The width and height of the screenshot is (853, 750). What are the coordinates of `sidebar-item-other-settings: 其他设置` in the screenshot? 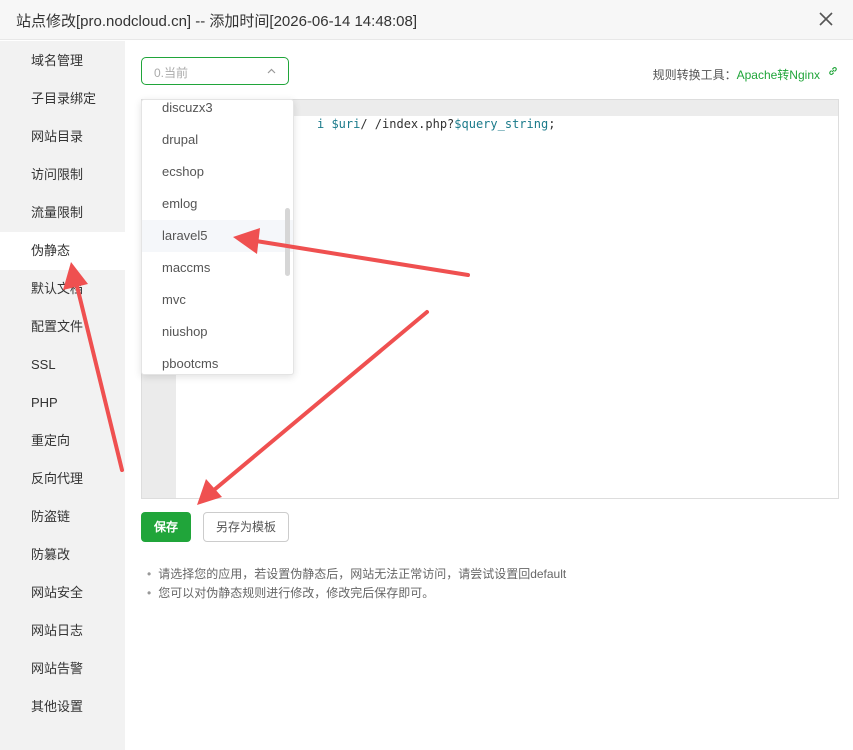 It's located at (62, 707).